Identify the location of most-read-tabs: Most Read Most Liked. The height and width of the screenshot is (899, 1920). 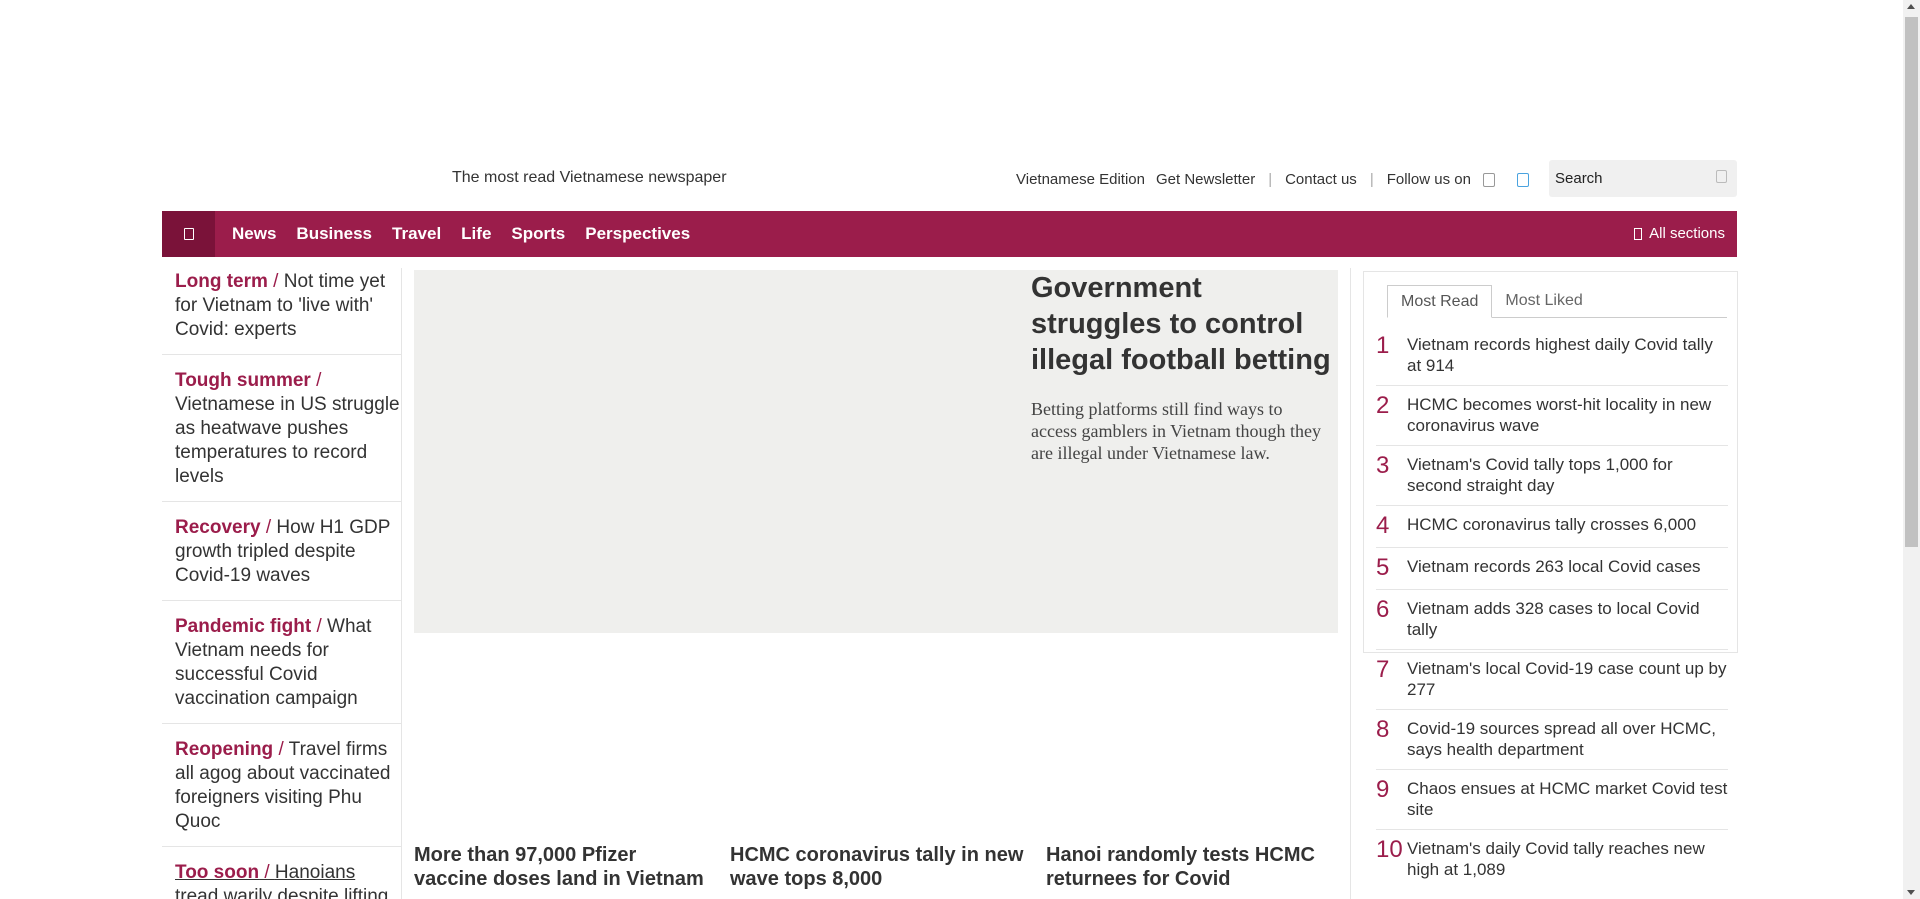
(1557, 301).